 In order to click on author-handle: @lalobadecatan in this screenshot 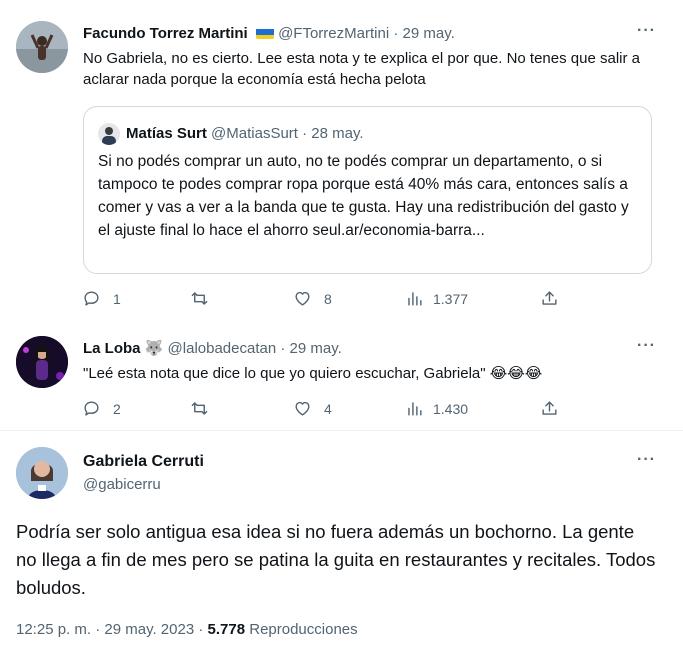, I will do `click(222, 348)`.